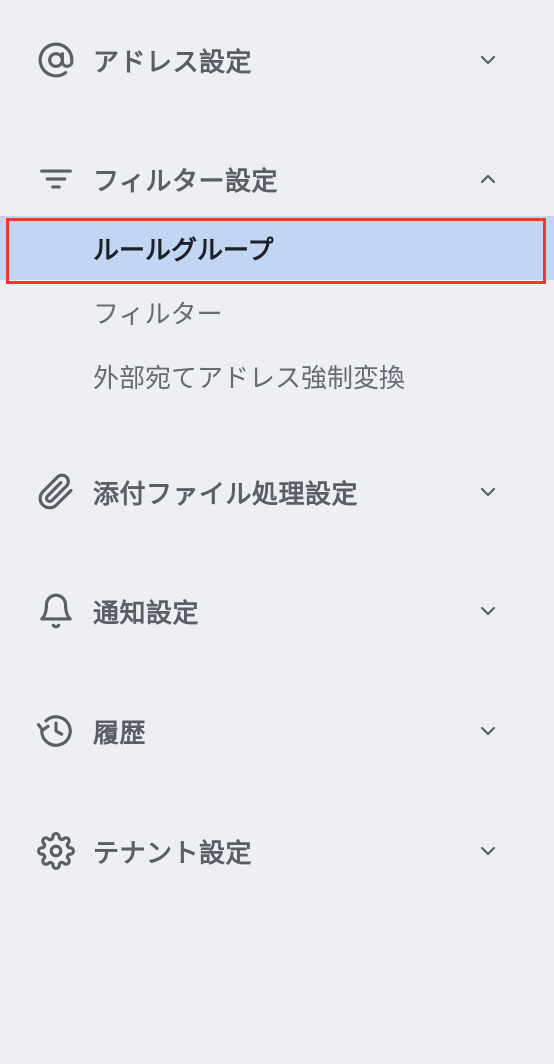  What do you see at coordinates (120, 733) in the screenshot?
I see `section-label: 履歴` at bounding box center [120, 733].